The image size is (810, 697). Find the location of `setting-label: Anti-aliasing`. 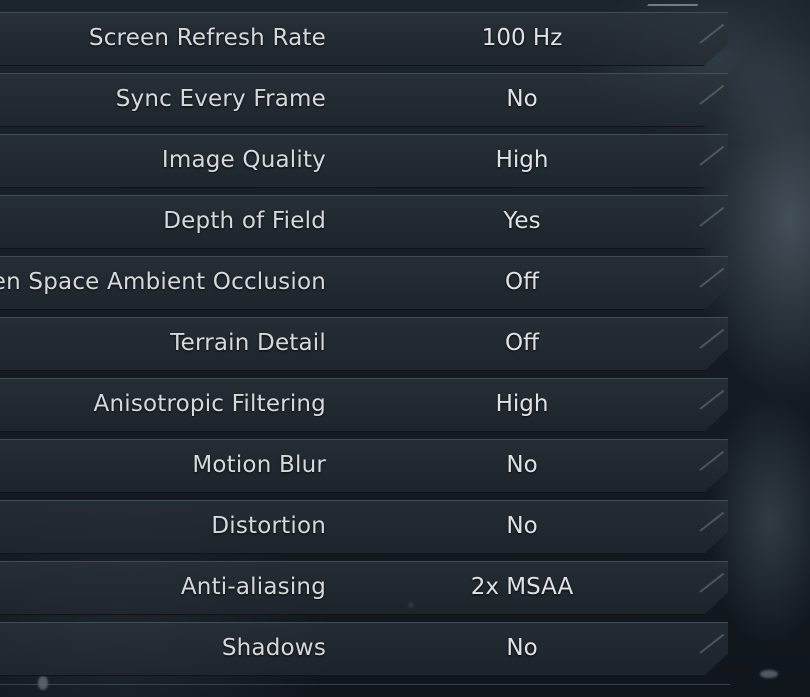

setting-label: Anti-aliasing is located at coordinates (253, 587).